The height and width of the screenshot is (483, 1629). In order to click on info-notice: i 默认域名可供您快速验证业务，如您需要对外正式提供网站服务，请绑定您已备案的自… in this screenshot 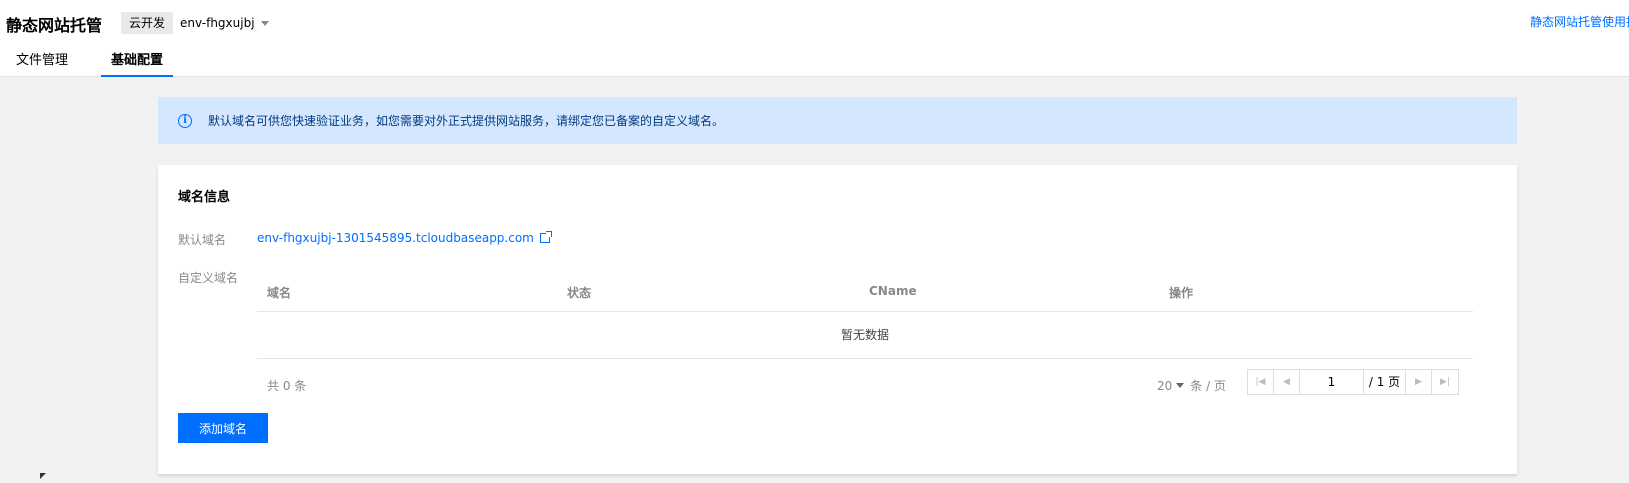, I will do `click(837, 120)`.